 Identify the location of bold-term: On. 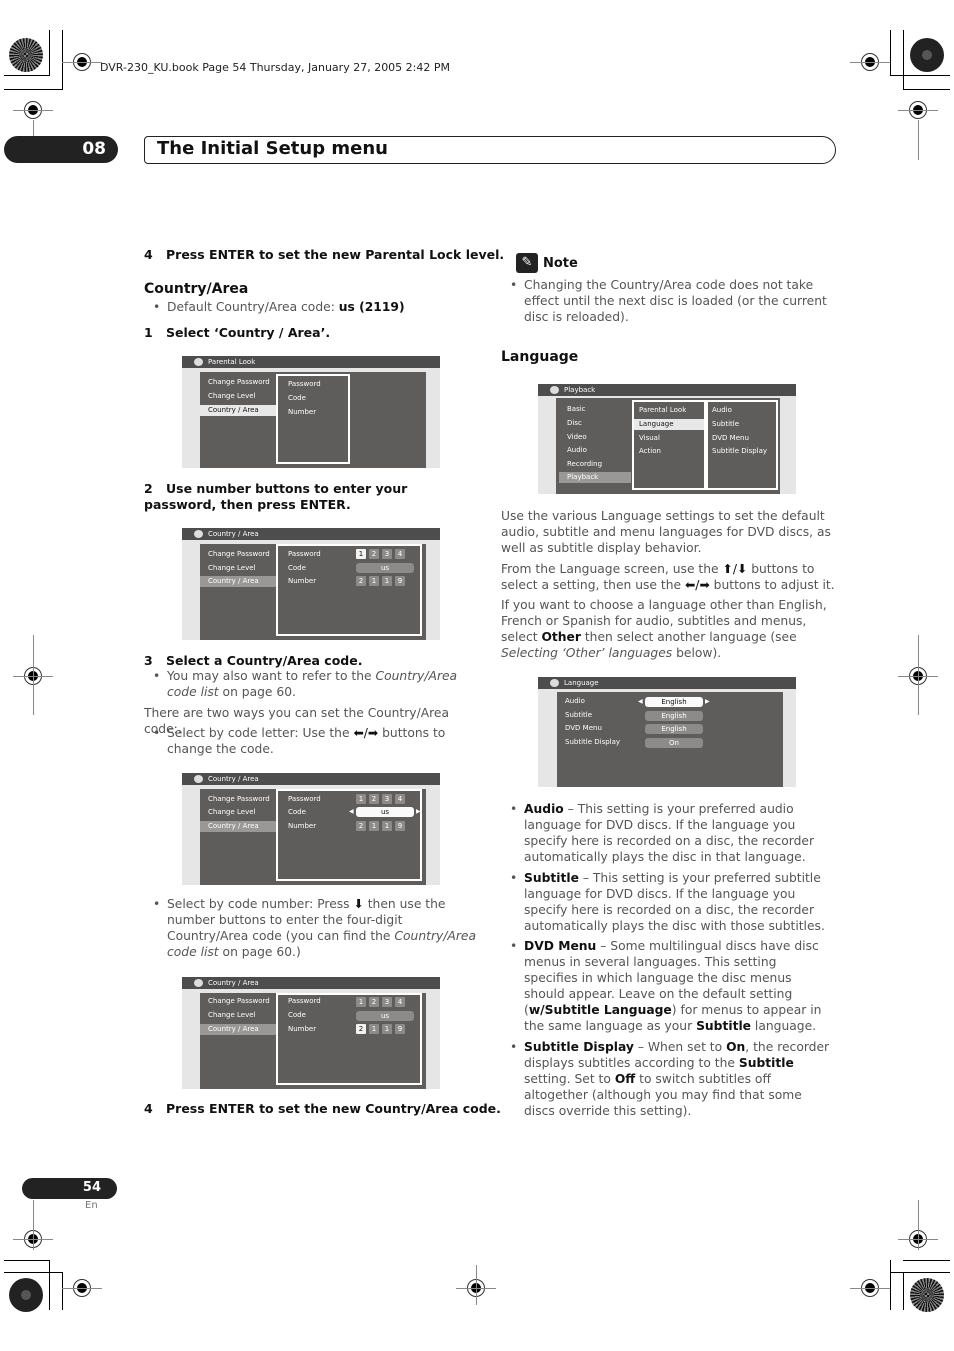
(736, 1047).